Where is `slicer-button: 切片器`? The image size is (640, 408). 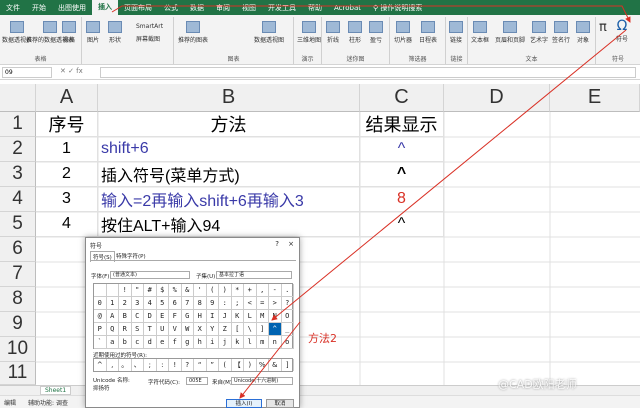 slicer-button: 切片器 is located at coordinates (403, 32).